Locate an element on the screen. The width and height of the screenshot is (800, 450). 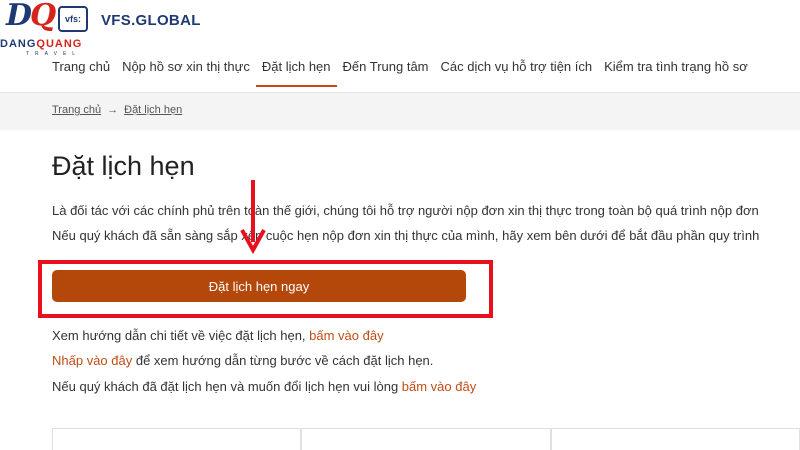
page-title: Đặt lịch hẹn is located at coordinates (123, 166).